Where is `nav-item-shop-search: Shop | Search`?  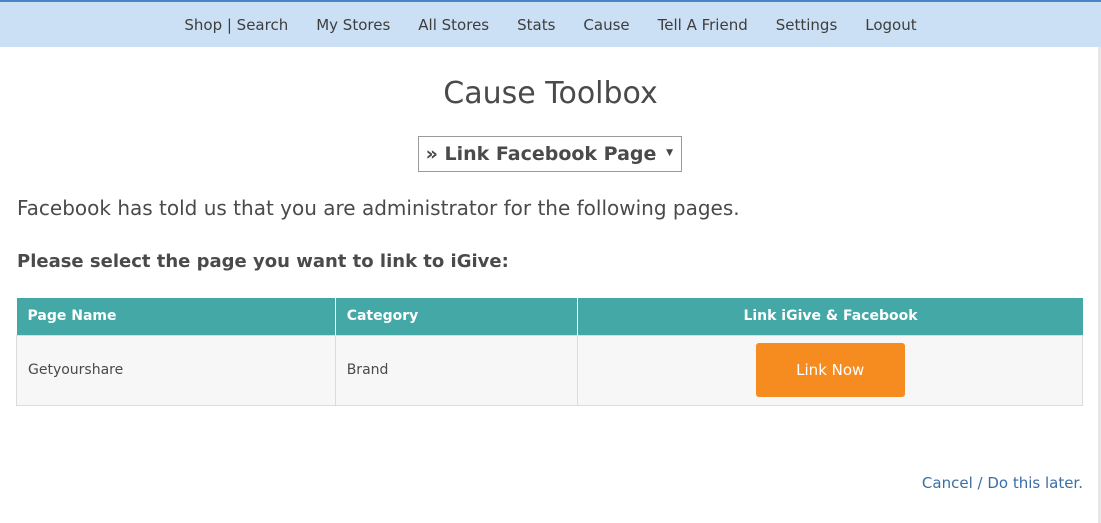 nav-item-shop-search: Shop | Search is located at coordinates (236, 25).